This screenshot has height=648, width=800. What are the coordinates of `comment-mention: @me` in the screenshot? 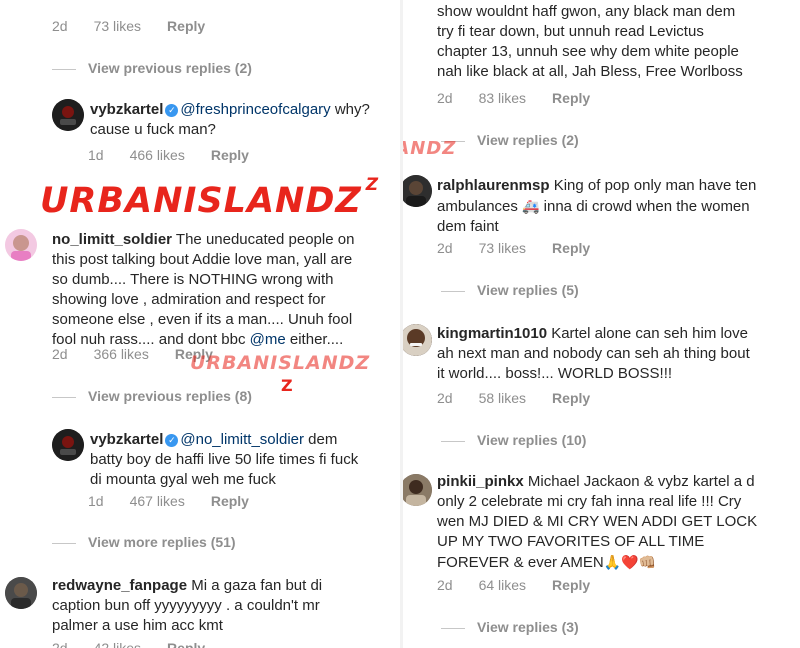 It's located at (268, 339).